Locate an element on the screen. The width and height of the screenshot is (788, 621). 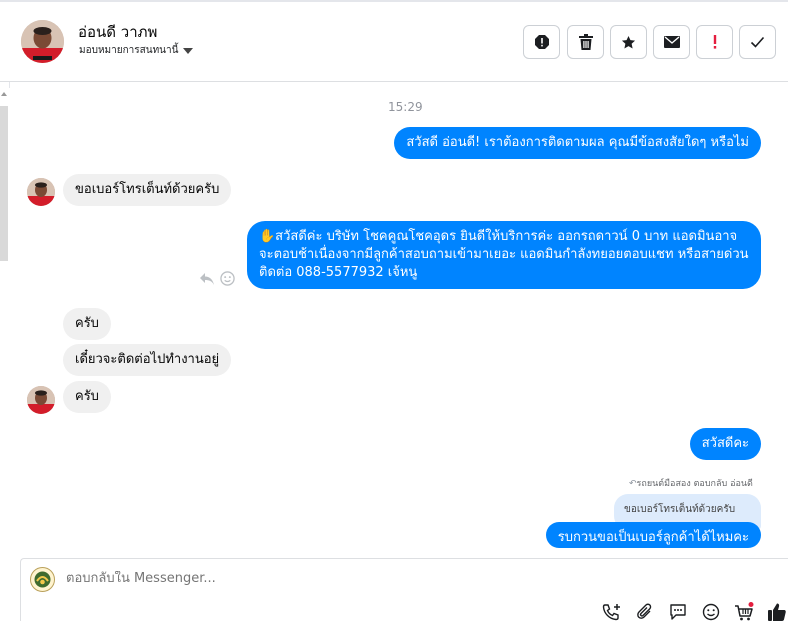
contact-avatar is located at coordinates (42, 41).